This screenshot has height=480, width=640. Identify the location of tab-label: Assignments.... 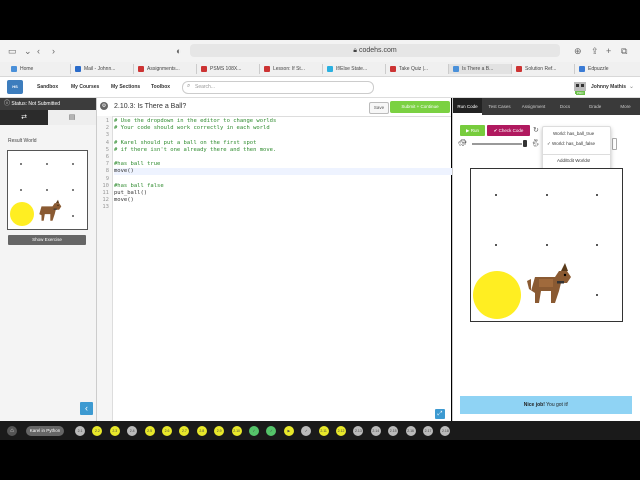
(163, 69).